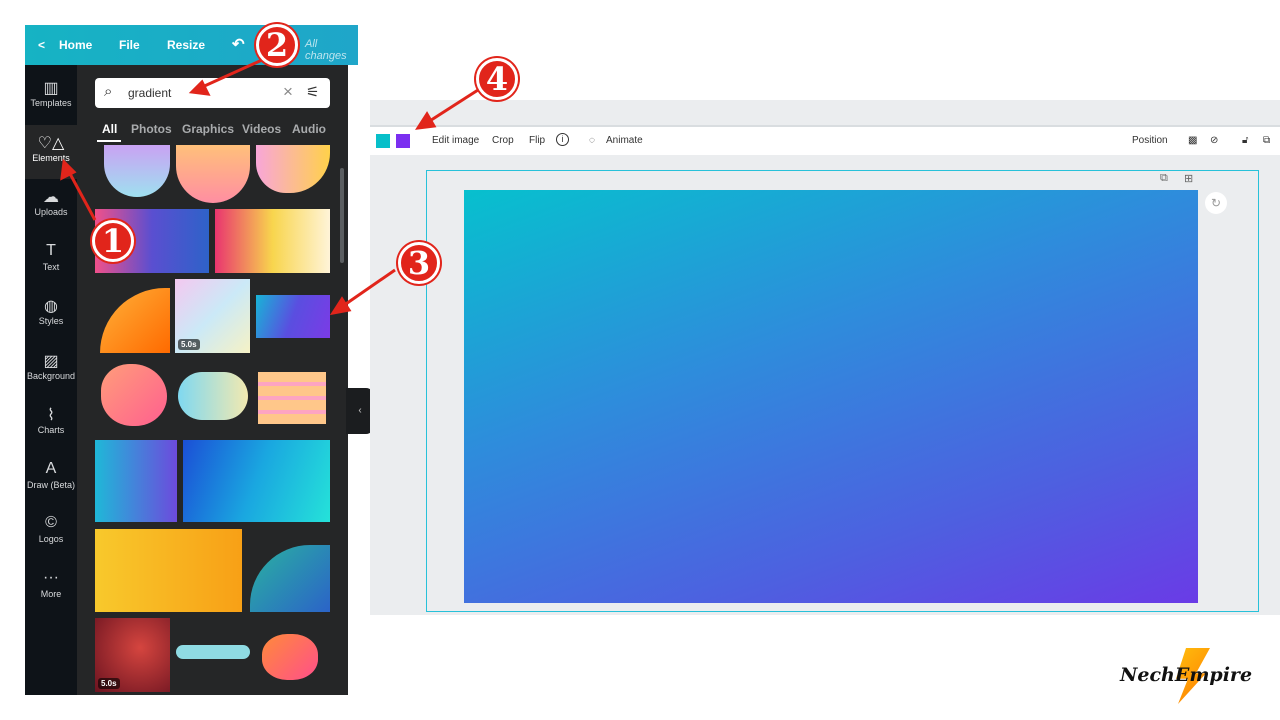 This screenshot has height=720, width=1280. What do you see at coordinates (113, 241) in the screenshot?
I see `annotation-badge-1: 1` at bounding box center [113, 241].